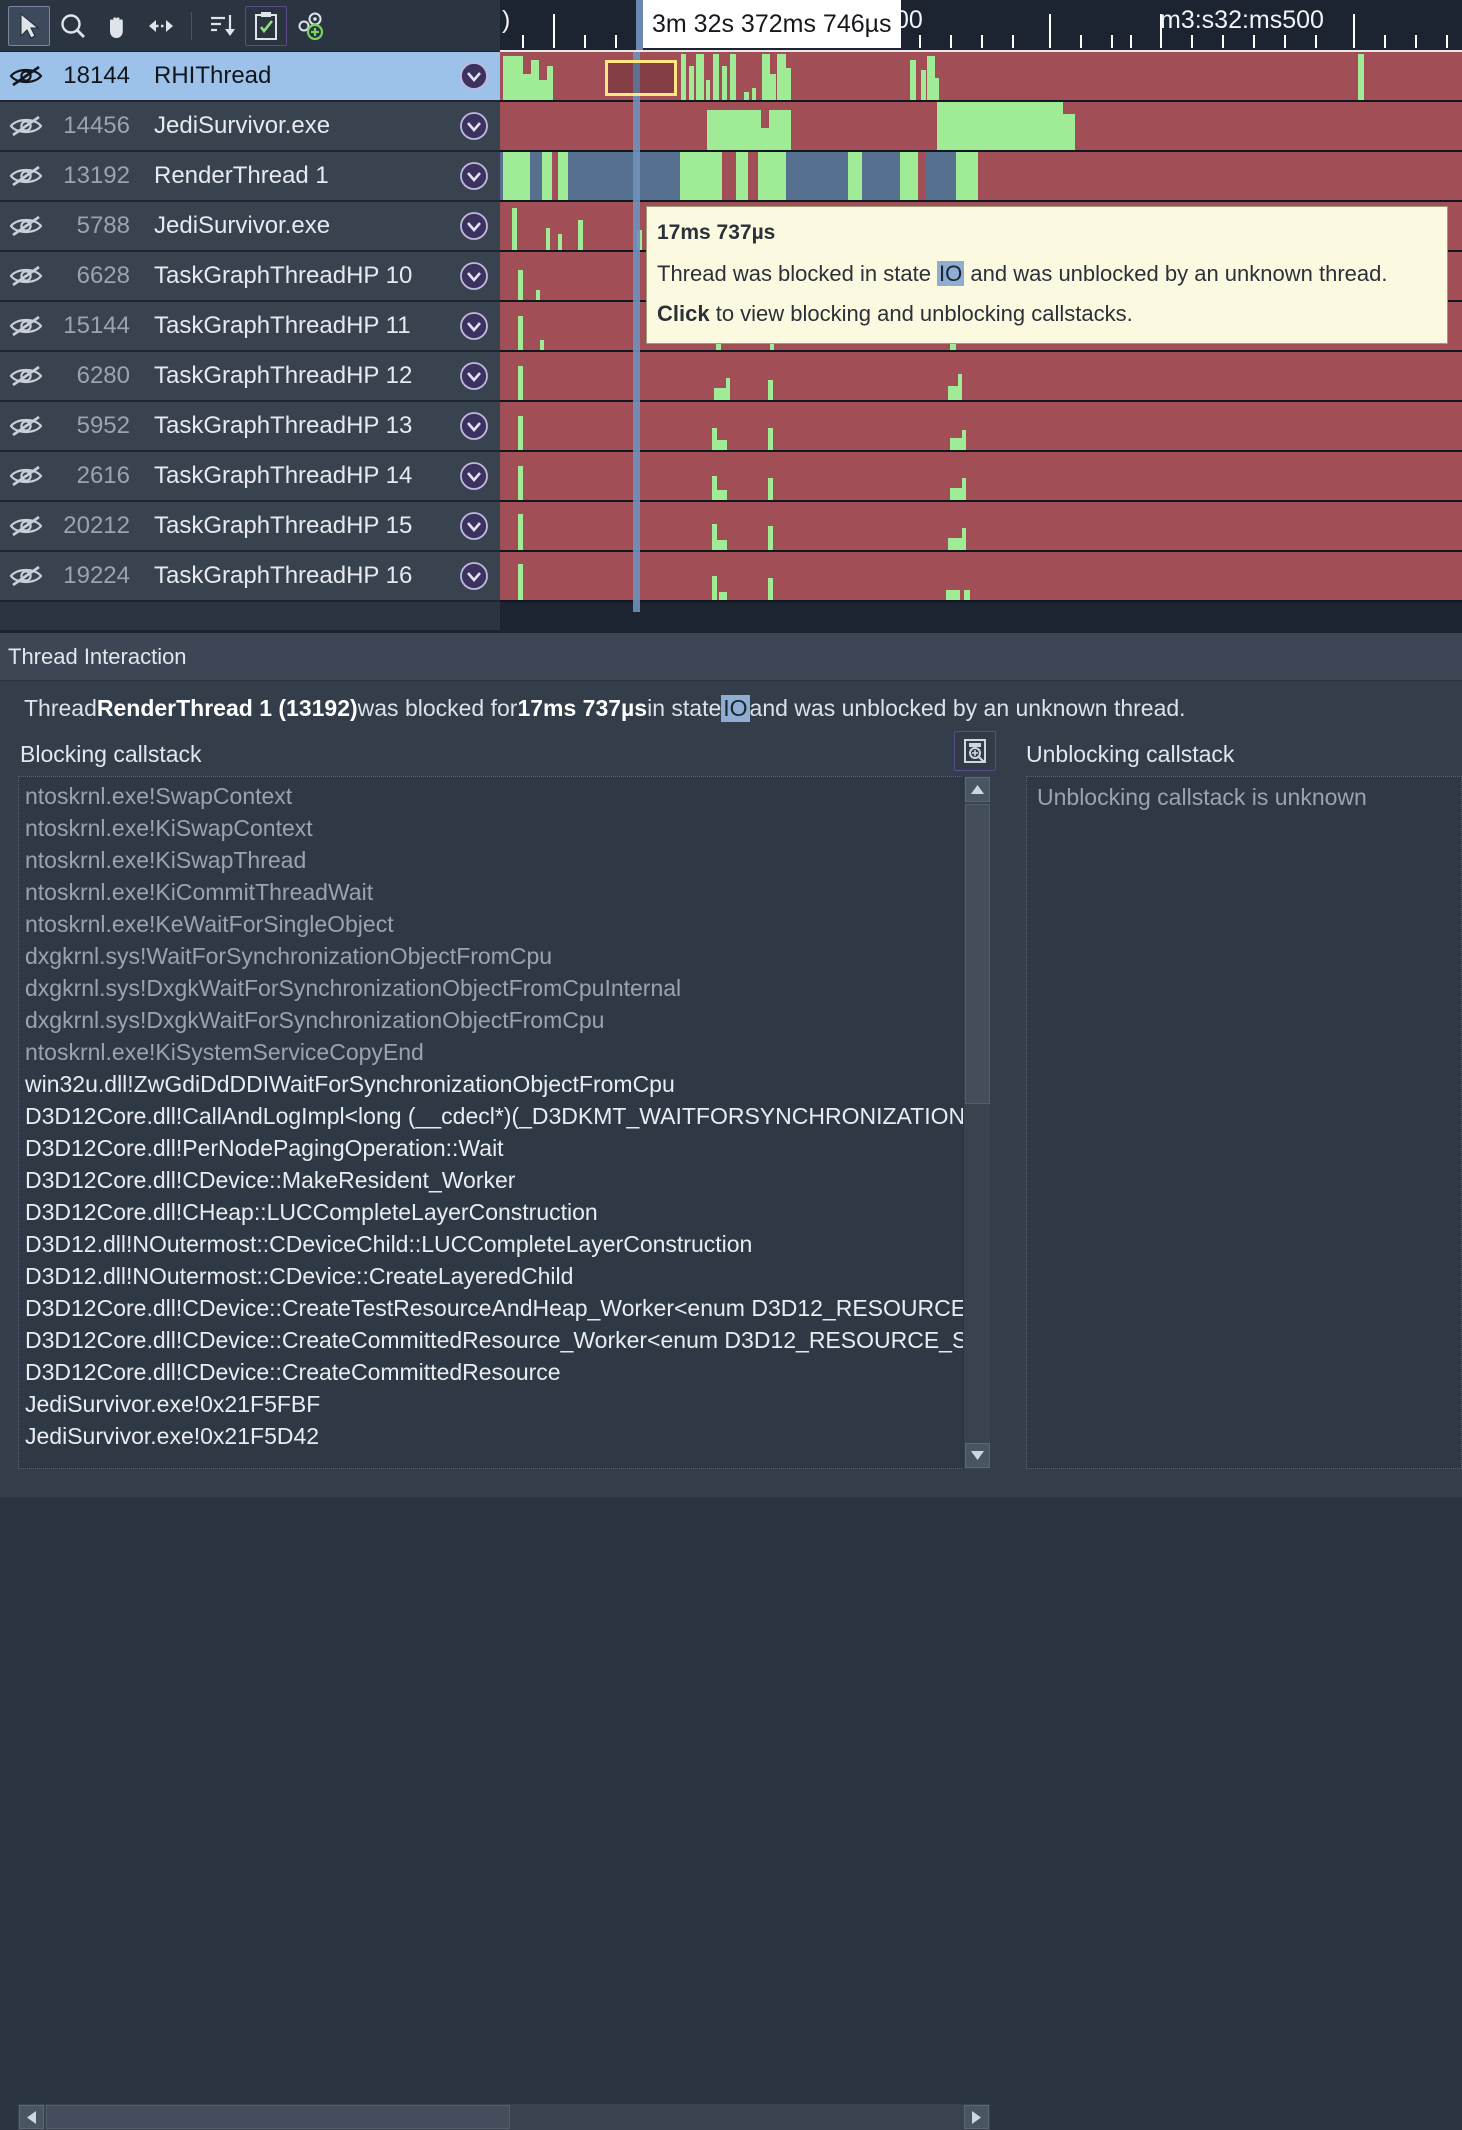 This screenshot has width=1462, height=2130. Describe the element at coordinates (977, 1455) in the screenshot. I see `scroll-down-button` at that location.